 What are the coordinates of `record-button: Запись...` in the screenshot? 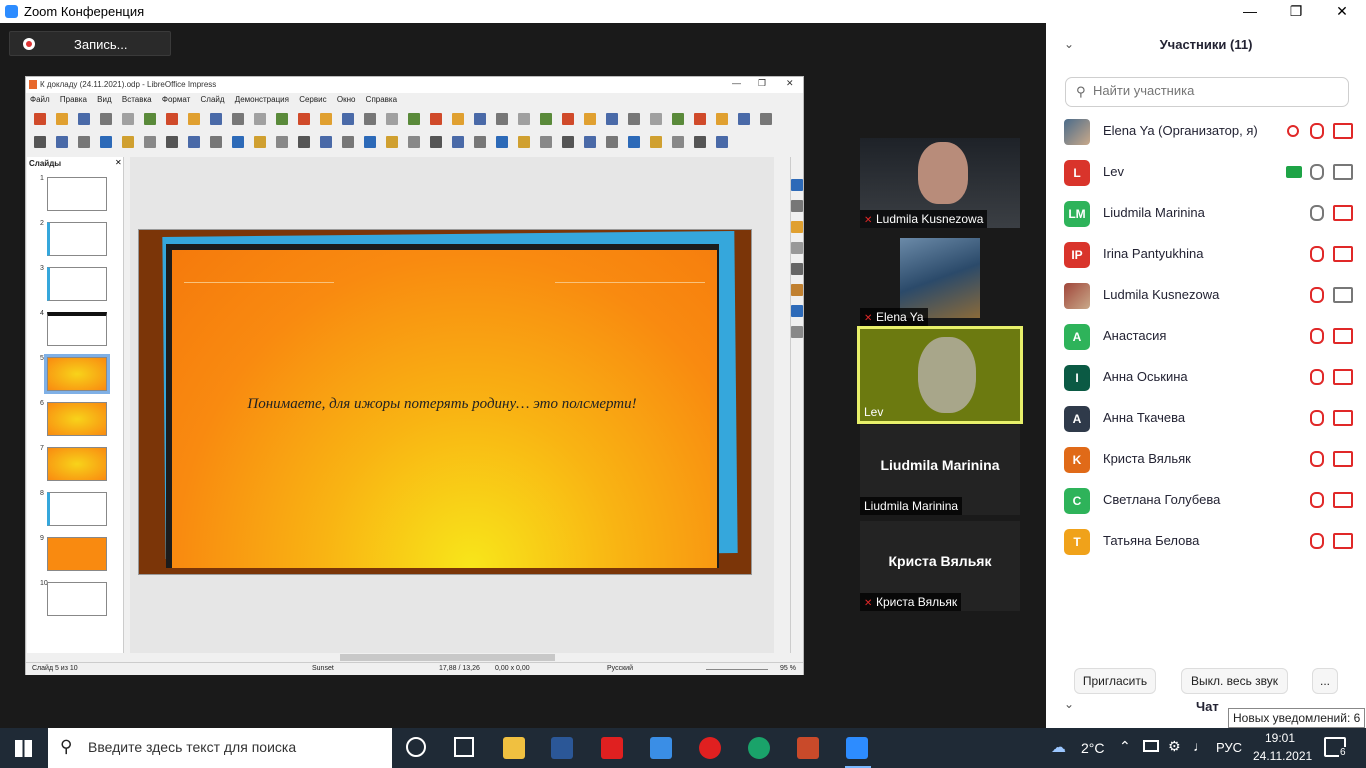 It's located at (90, 43).